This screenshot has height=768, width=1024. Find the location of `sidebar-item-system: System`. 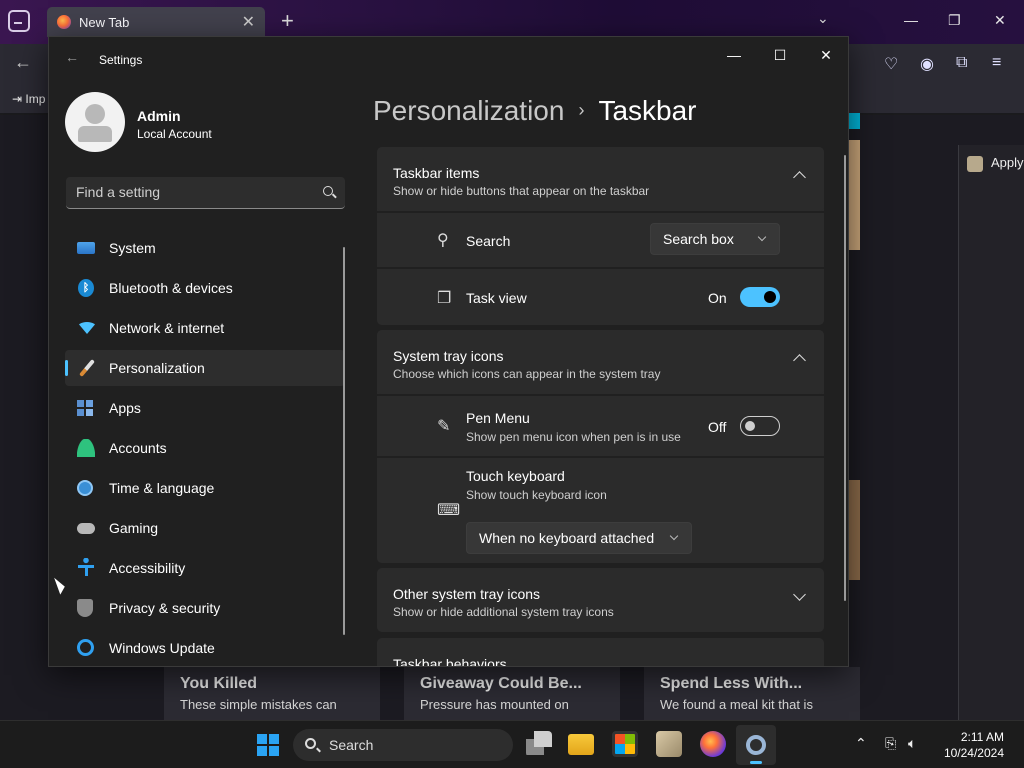

sidebar-item-system: System is located at coordinates (205, 248).